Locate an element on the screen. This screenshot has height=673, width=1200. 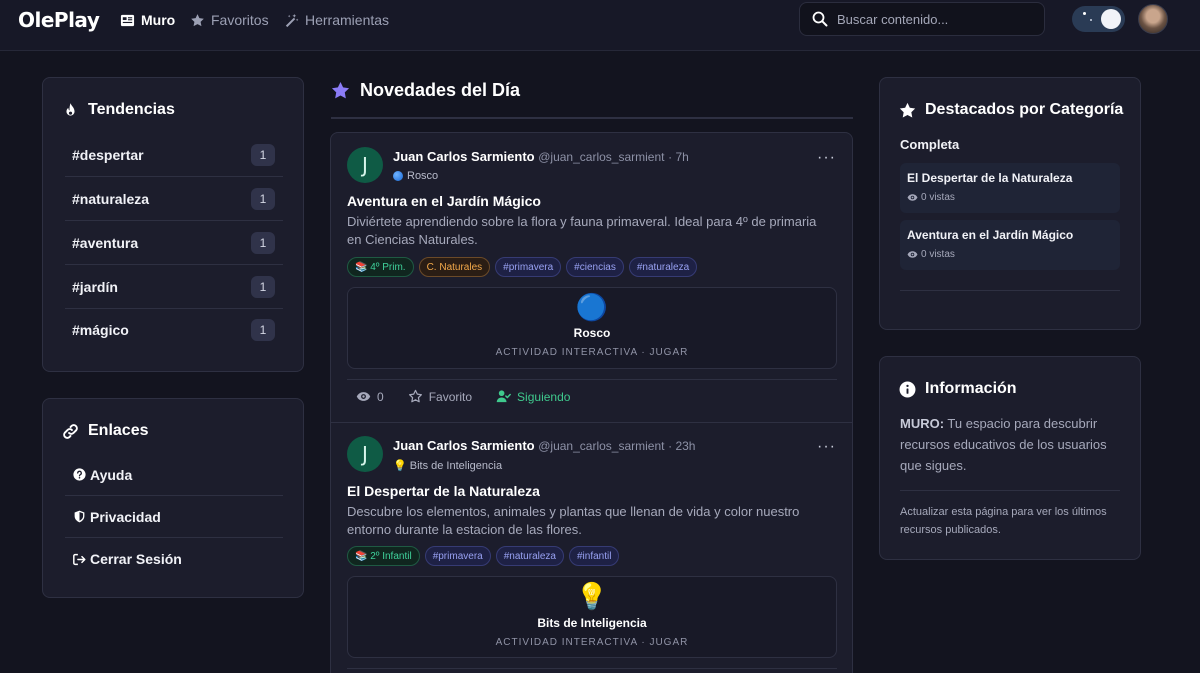
trends-title: Tendencias is located at coordinates (118, 110).